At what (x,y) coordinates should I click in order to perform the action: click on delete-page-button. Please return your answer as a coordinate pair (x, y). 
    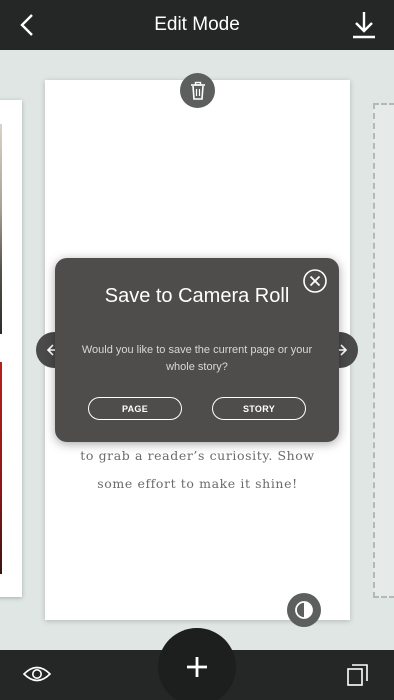
    Looking at the image, I should click on (197, 90).